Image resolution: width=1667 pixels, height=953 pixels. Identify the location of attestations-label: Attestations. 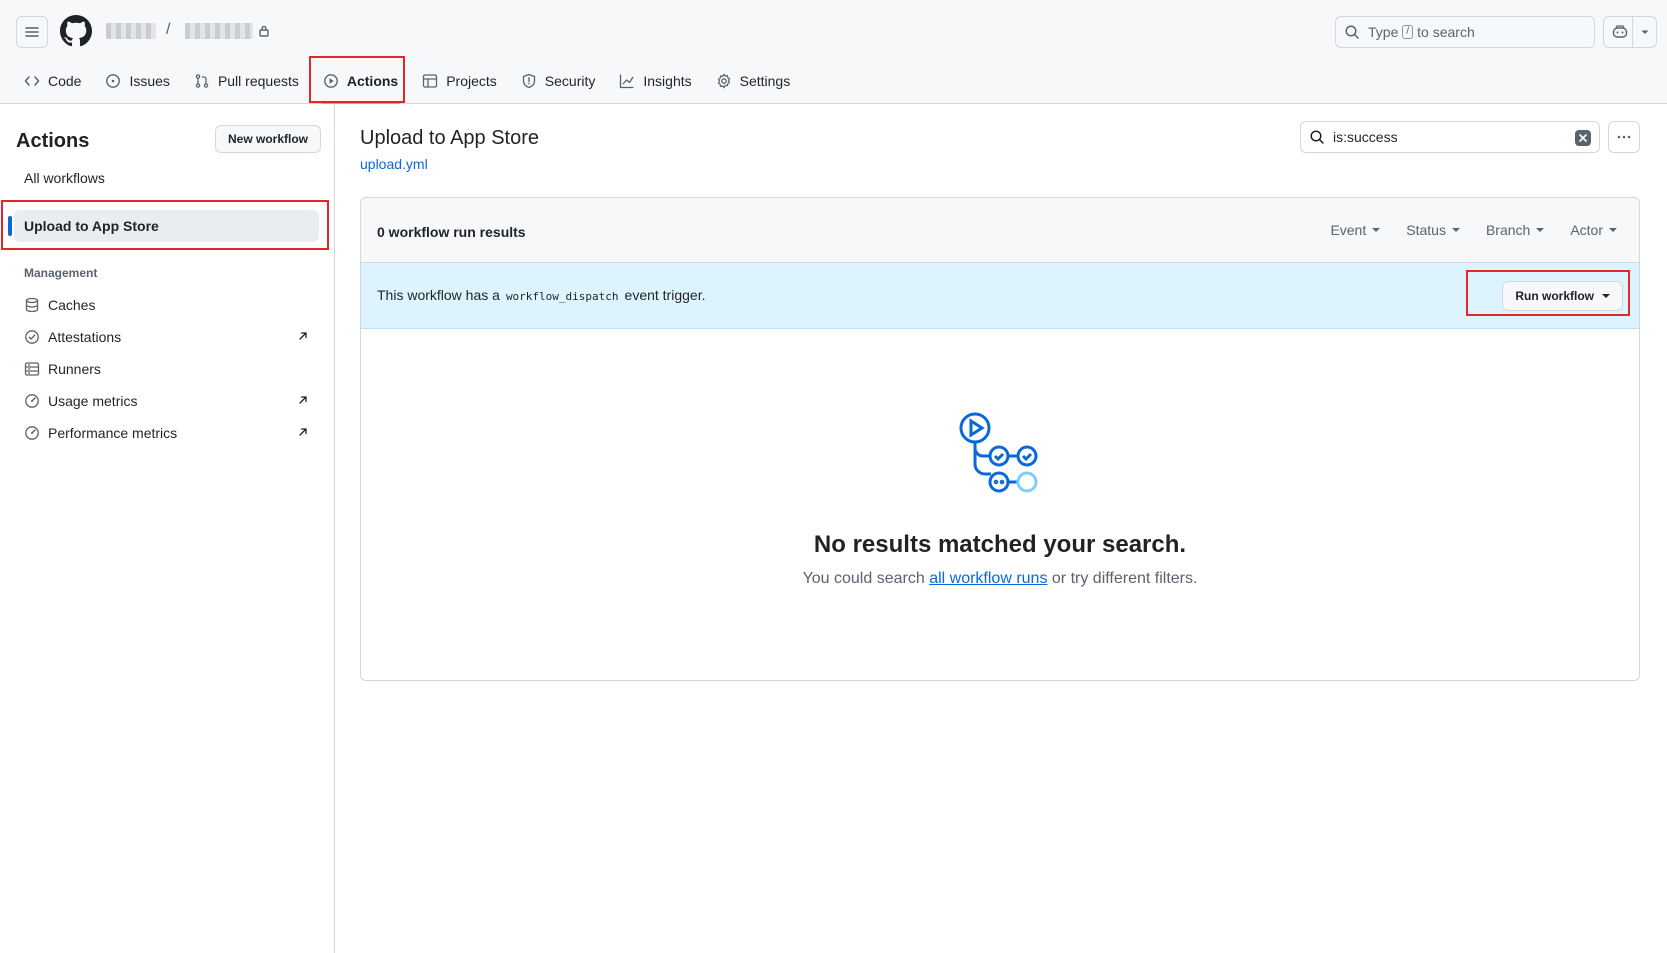
(85, 337).